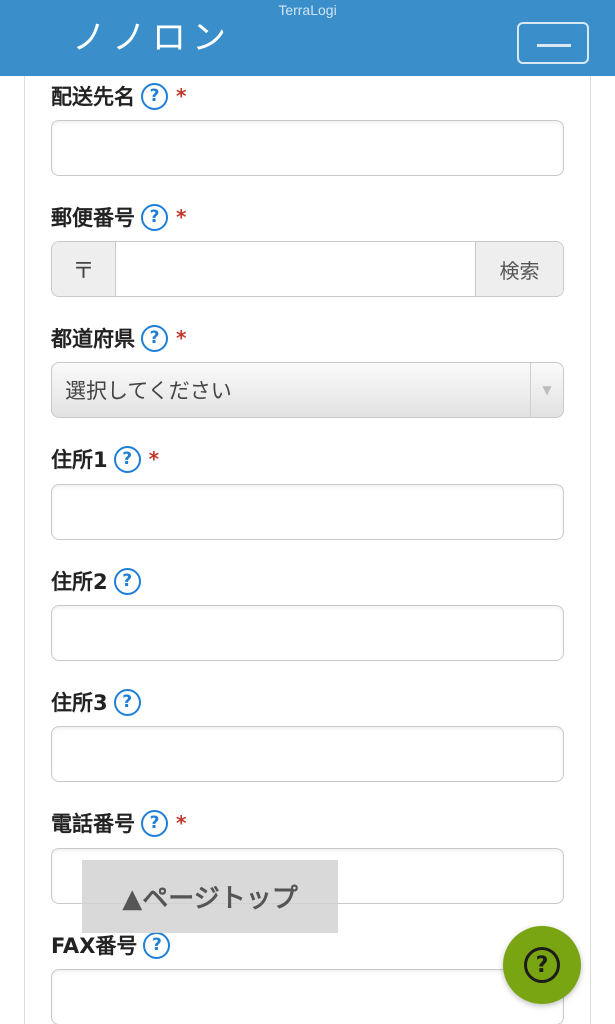  What do you see at coordinates (553, 43) in the screenshot?
I see `menu-toggle-button` at bounding box center [553, 43].